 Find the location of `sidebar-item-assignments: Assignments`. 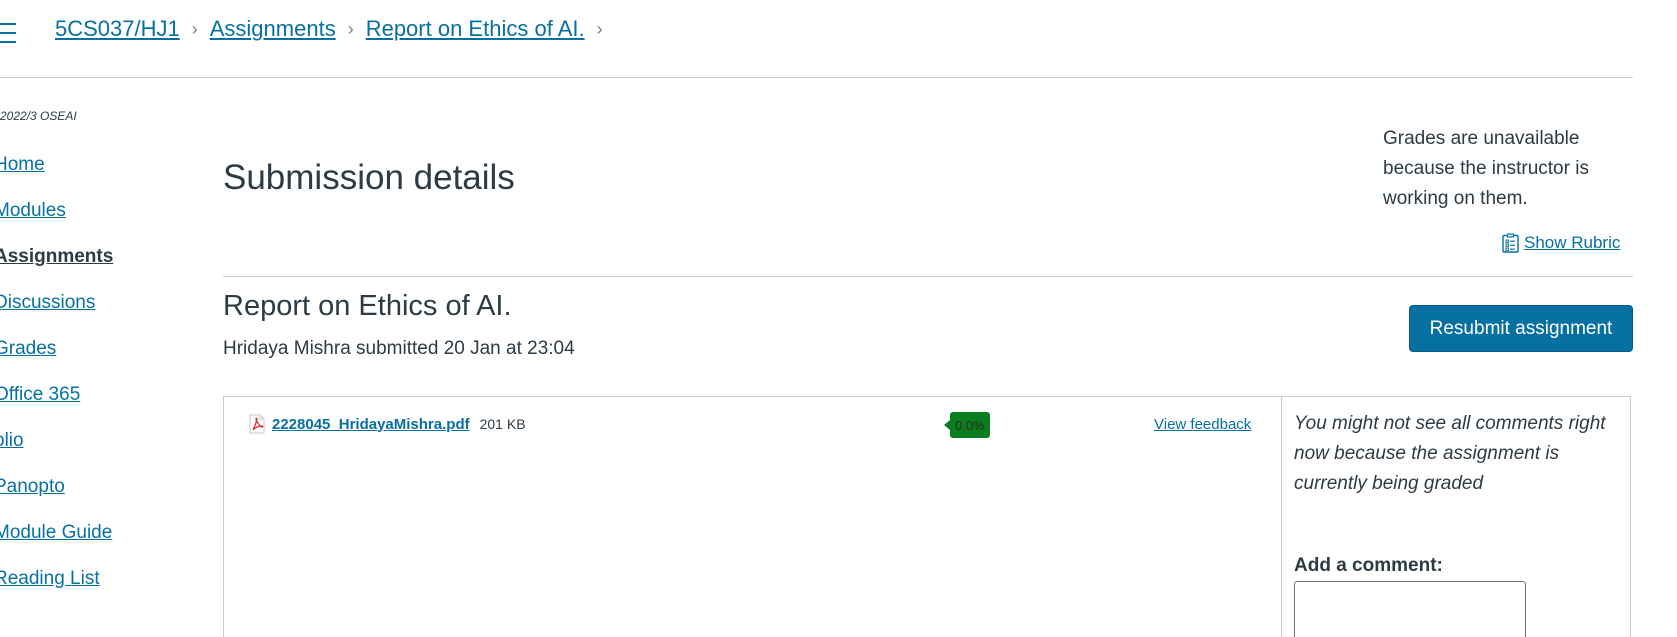

sidebar-item-assignments: Assignments is located at coordinates (56, 269).